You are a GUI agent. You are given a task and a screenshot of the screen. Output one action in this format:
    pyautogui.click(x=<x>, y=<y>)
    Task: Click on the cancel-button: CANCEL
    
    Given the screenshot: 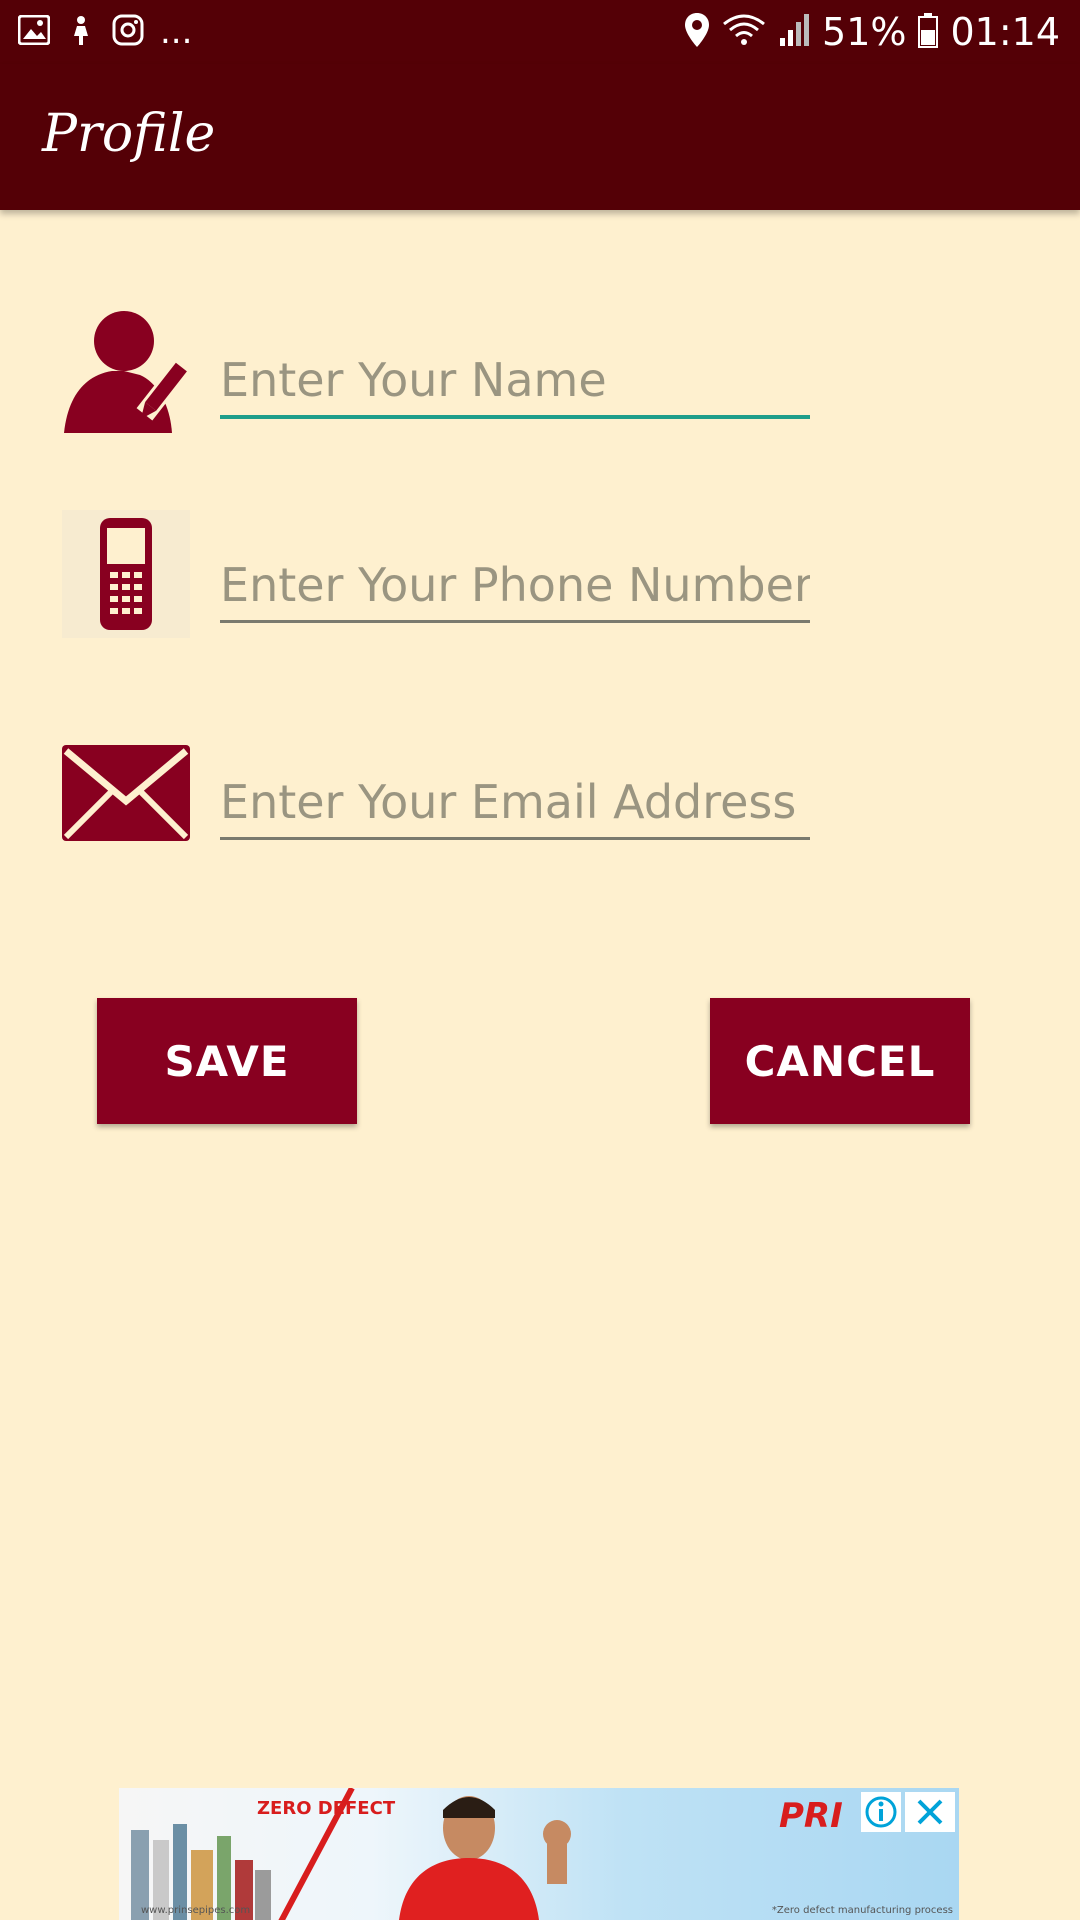 What is the action you would take?
    pyautogui.click(x=840, y=1061)
    